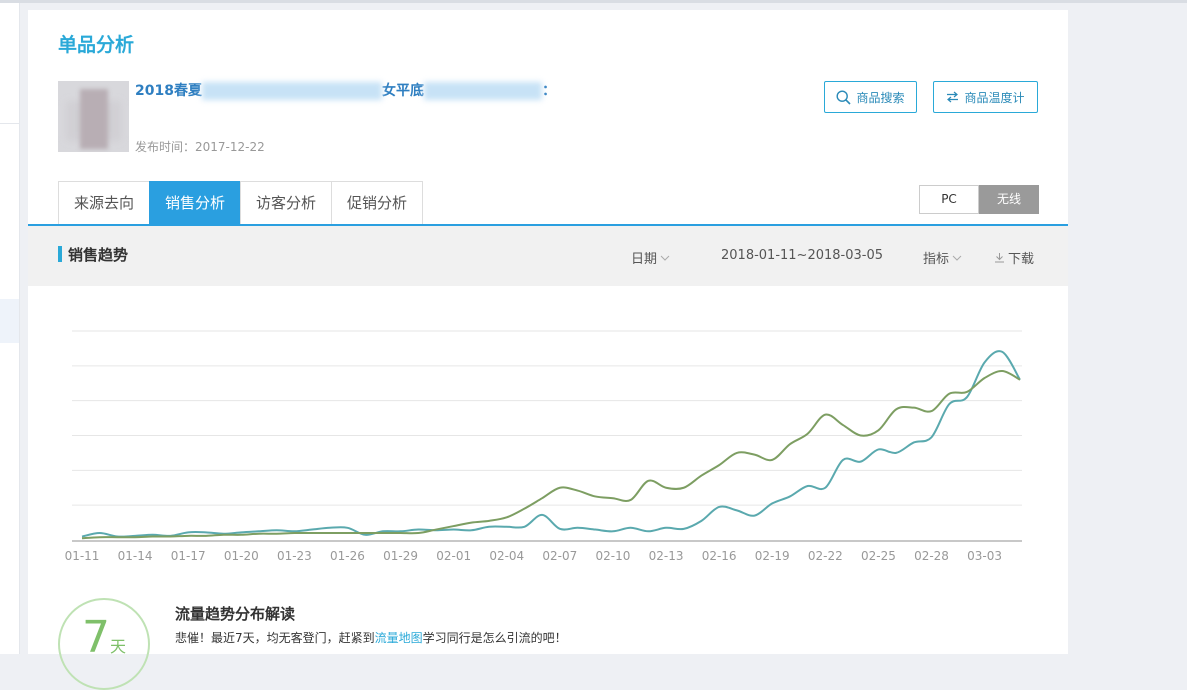 Image resolution: width=1187 pixels, height=690 pixels. Describe the element at coordinates (506, 556) in the screenshot. I see `chart-x-tick-label: 02-04` at that location.